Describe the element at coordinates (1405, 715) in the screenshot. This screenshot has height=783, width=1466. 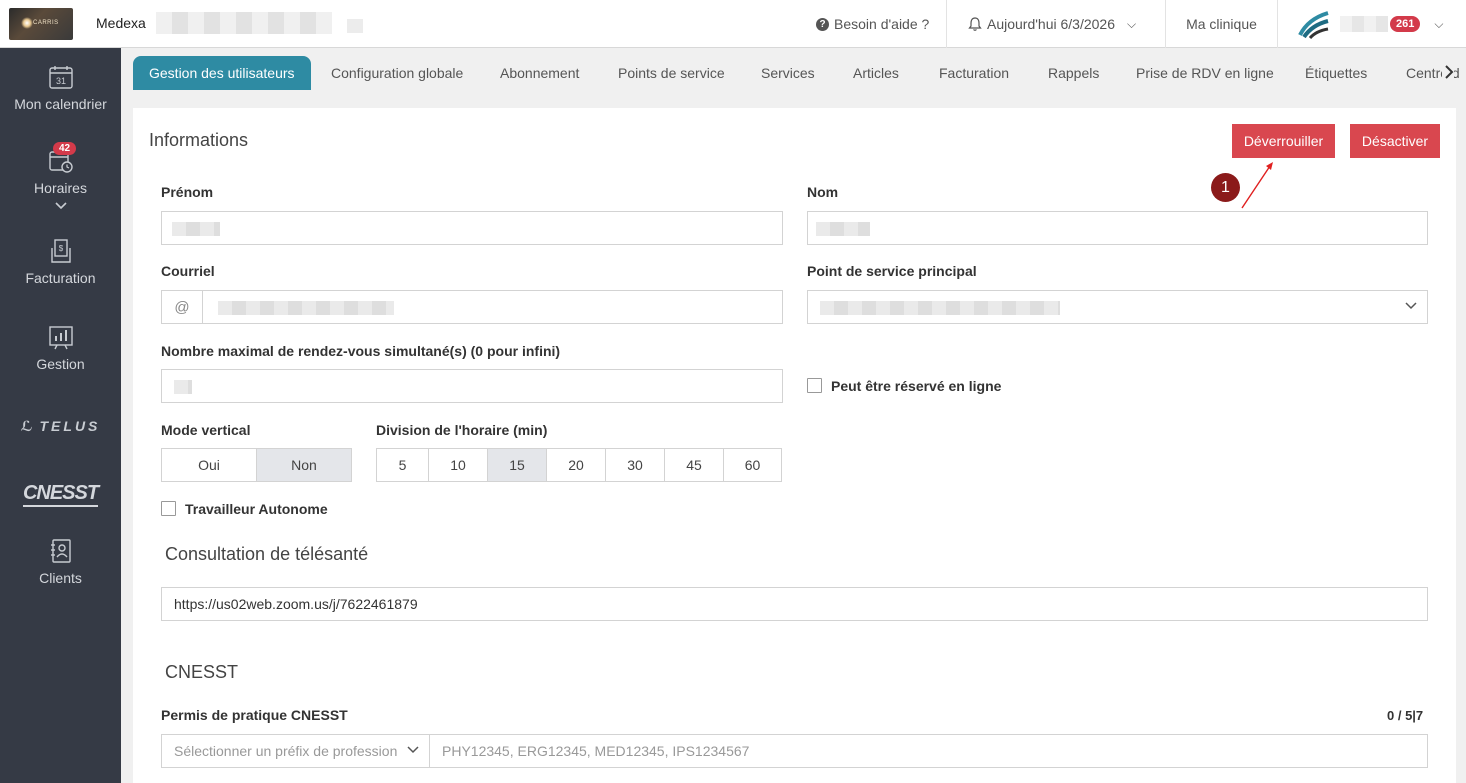
I see `permit-counter: 0 / 5|7` at that location.